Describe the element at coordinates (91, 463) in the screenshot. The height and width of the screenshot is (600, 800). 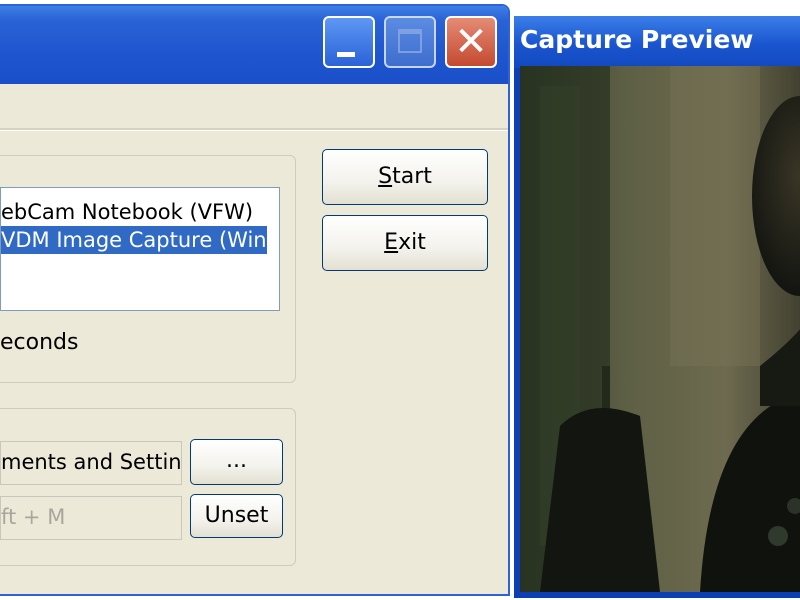
I see `save-folder-field: ments and Settin` at that location.